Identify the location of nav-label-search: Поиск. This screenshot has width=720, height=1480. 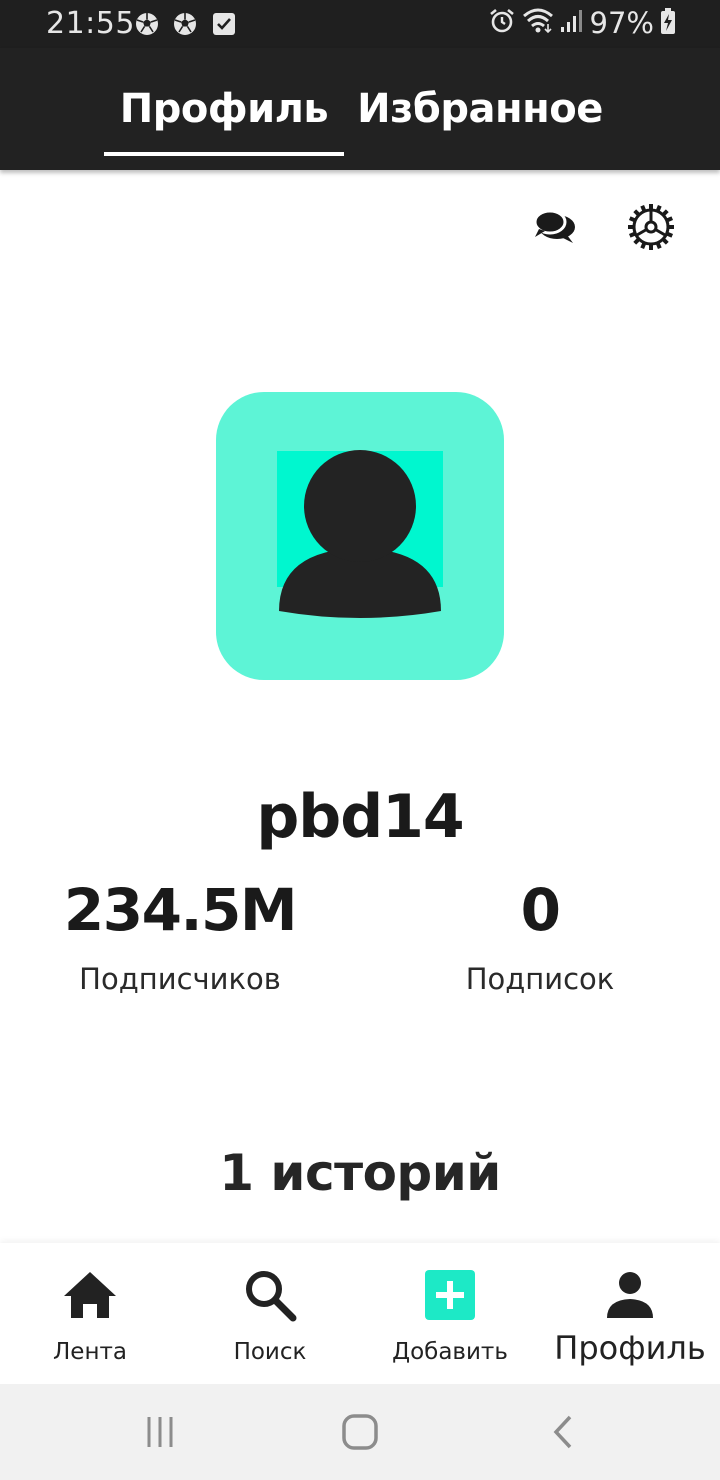
(270, 1352).